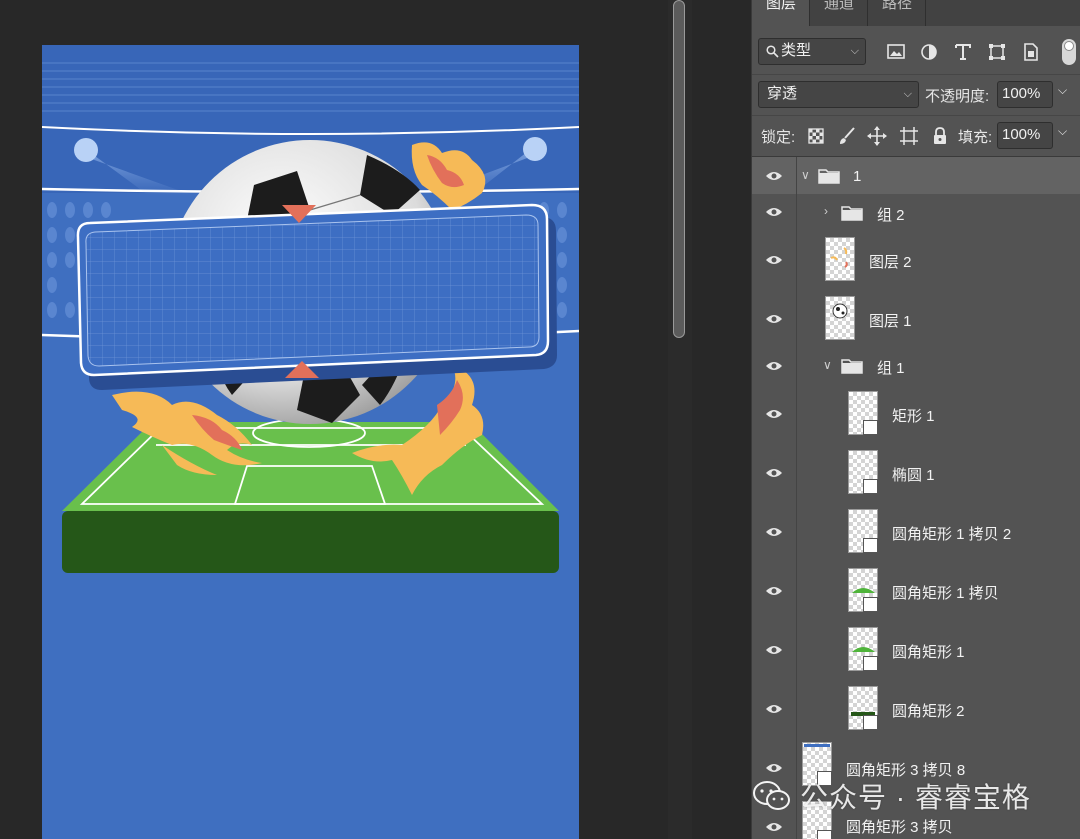 Image resolution: width=1080 pixels, height=839 pixels. What do you see at coordinates (891, 368) in the screenshot?
I see `layer-name: 组 1` at bounding box center [891, 368].